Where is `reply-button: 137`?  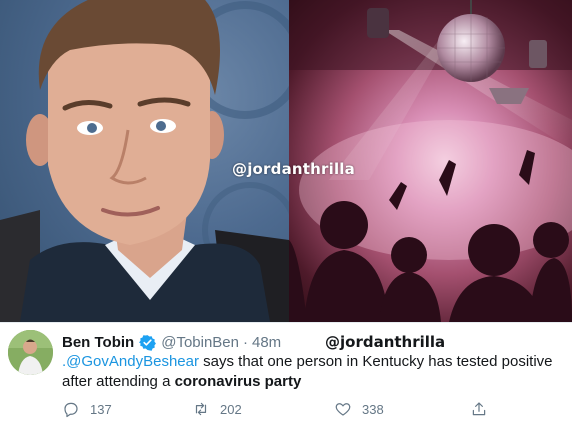 reply-button: 137 is located at coordinates (87, 409).